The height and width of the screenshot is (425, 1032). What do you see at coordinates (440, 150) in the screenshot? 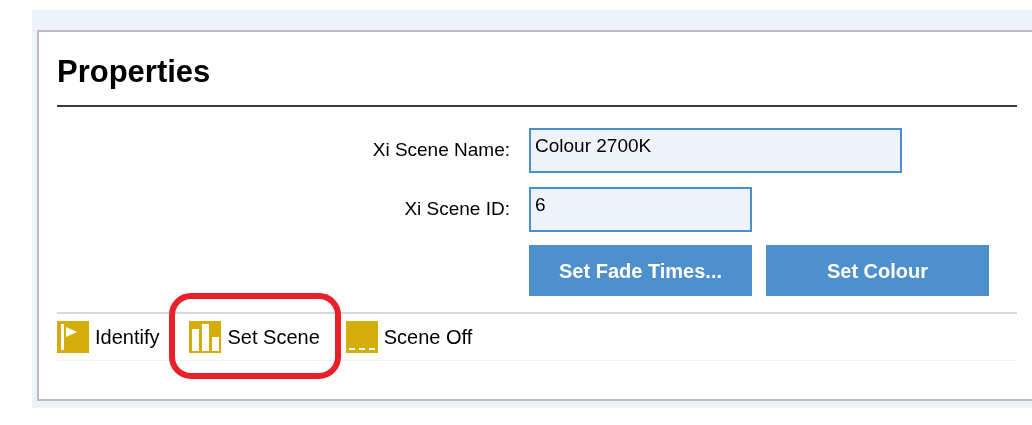
I see `field-label: Xi Scene Name:` at bounding box center [440, 150].